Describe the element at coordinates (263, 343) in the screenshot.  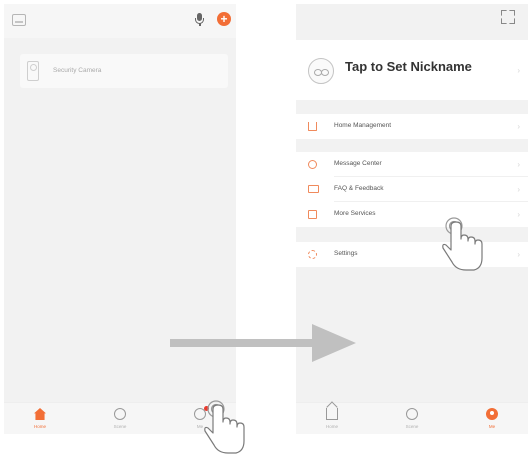
I see `arrow-right-icon` at that location.